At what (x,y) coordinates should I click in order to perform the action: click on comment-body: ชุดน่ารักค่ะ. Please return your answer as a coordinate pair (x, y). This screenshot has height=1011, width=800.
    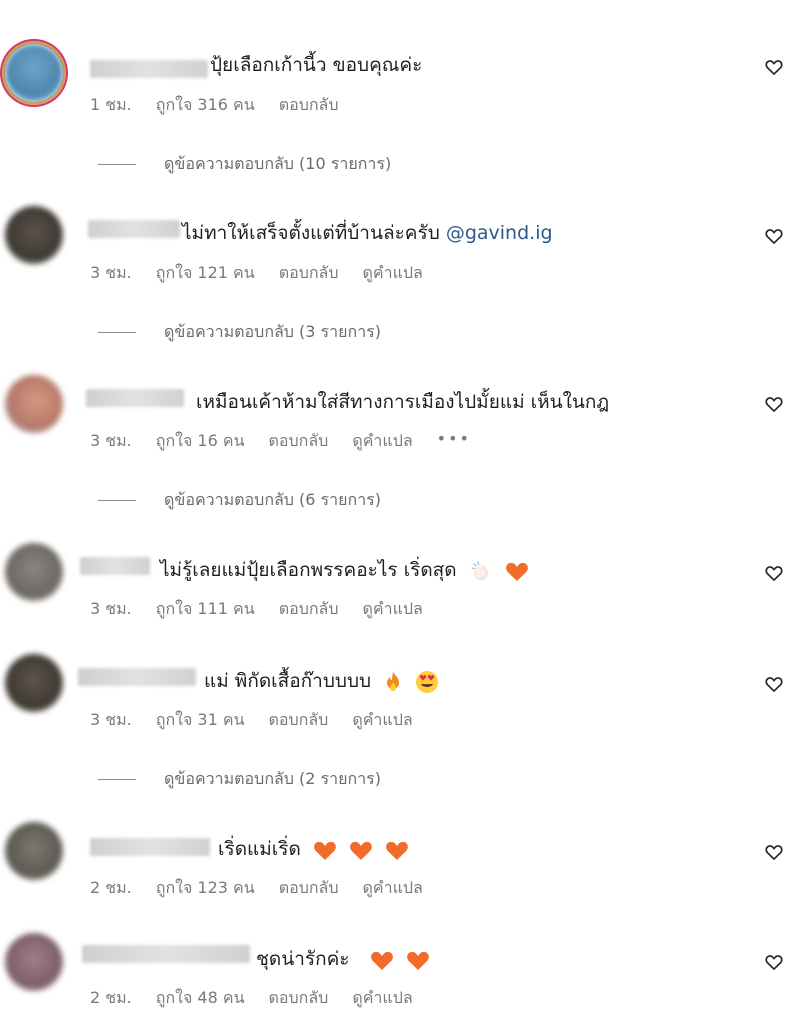
    Looking at the image, I should click on (303, 959).